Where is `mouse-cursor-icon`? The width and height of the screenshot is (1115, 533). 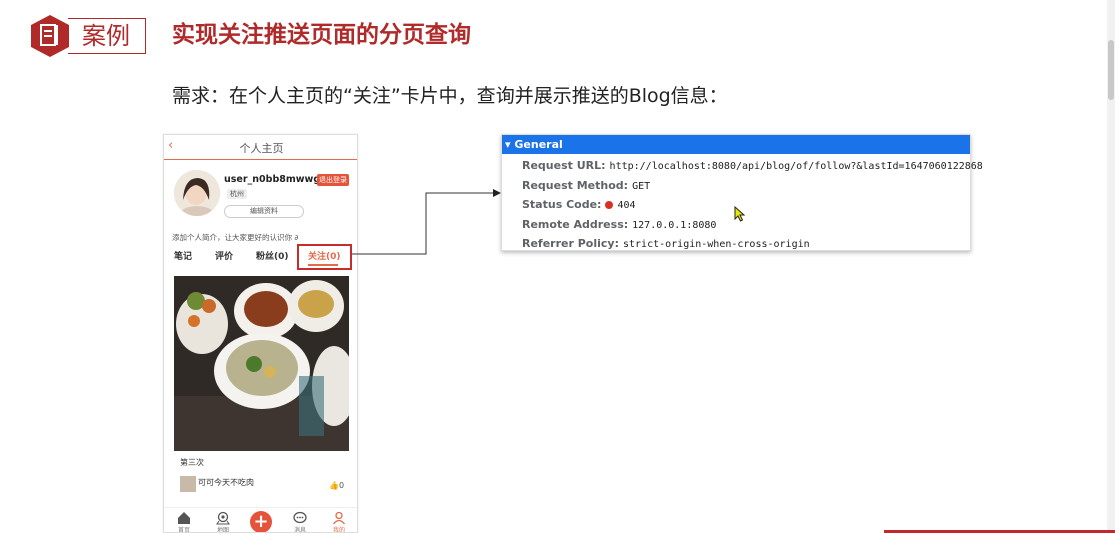 mouse-cursor-icon is located at coordinates (740, 214).